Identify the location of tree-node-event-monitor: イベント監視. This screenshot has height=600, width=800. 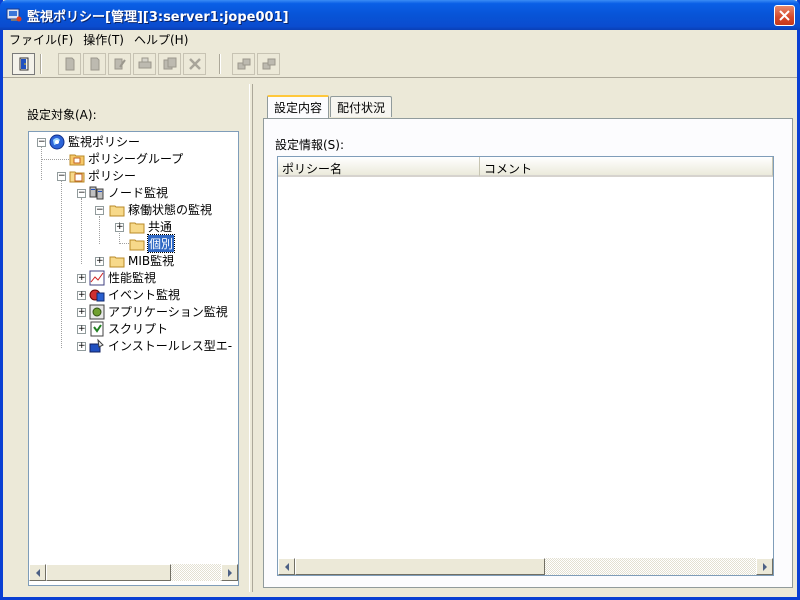
(134, 294).